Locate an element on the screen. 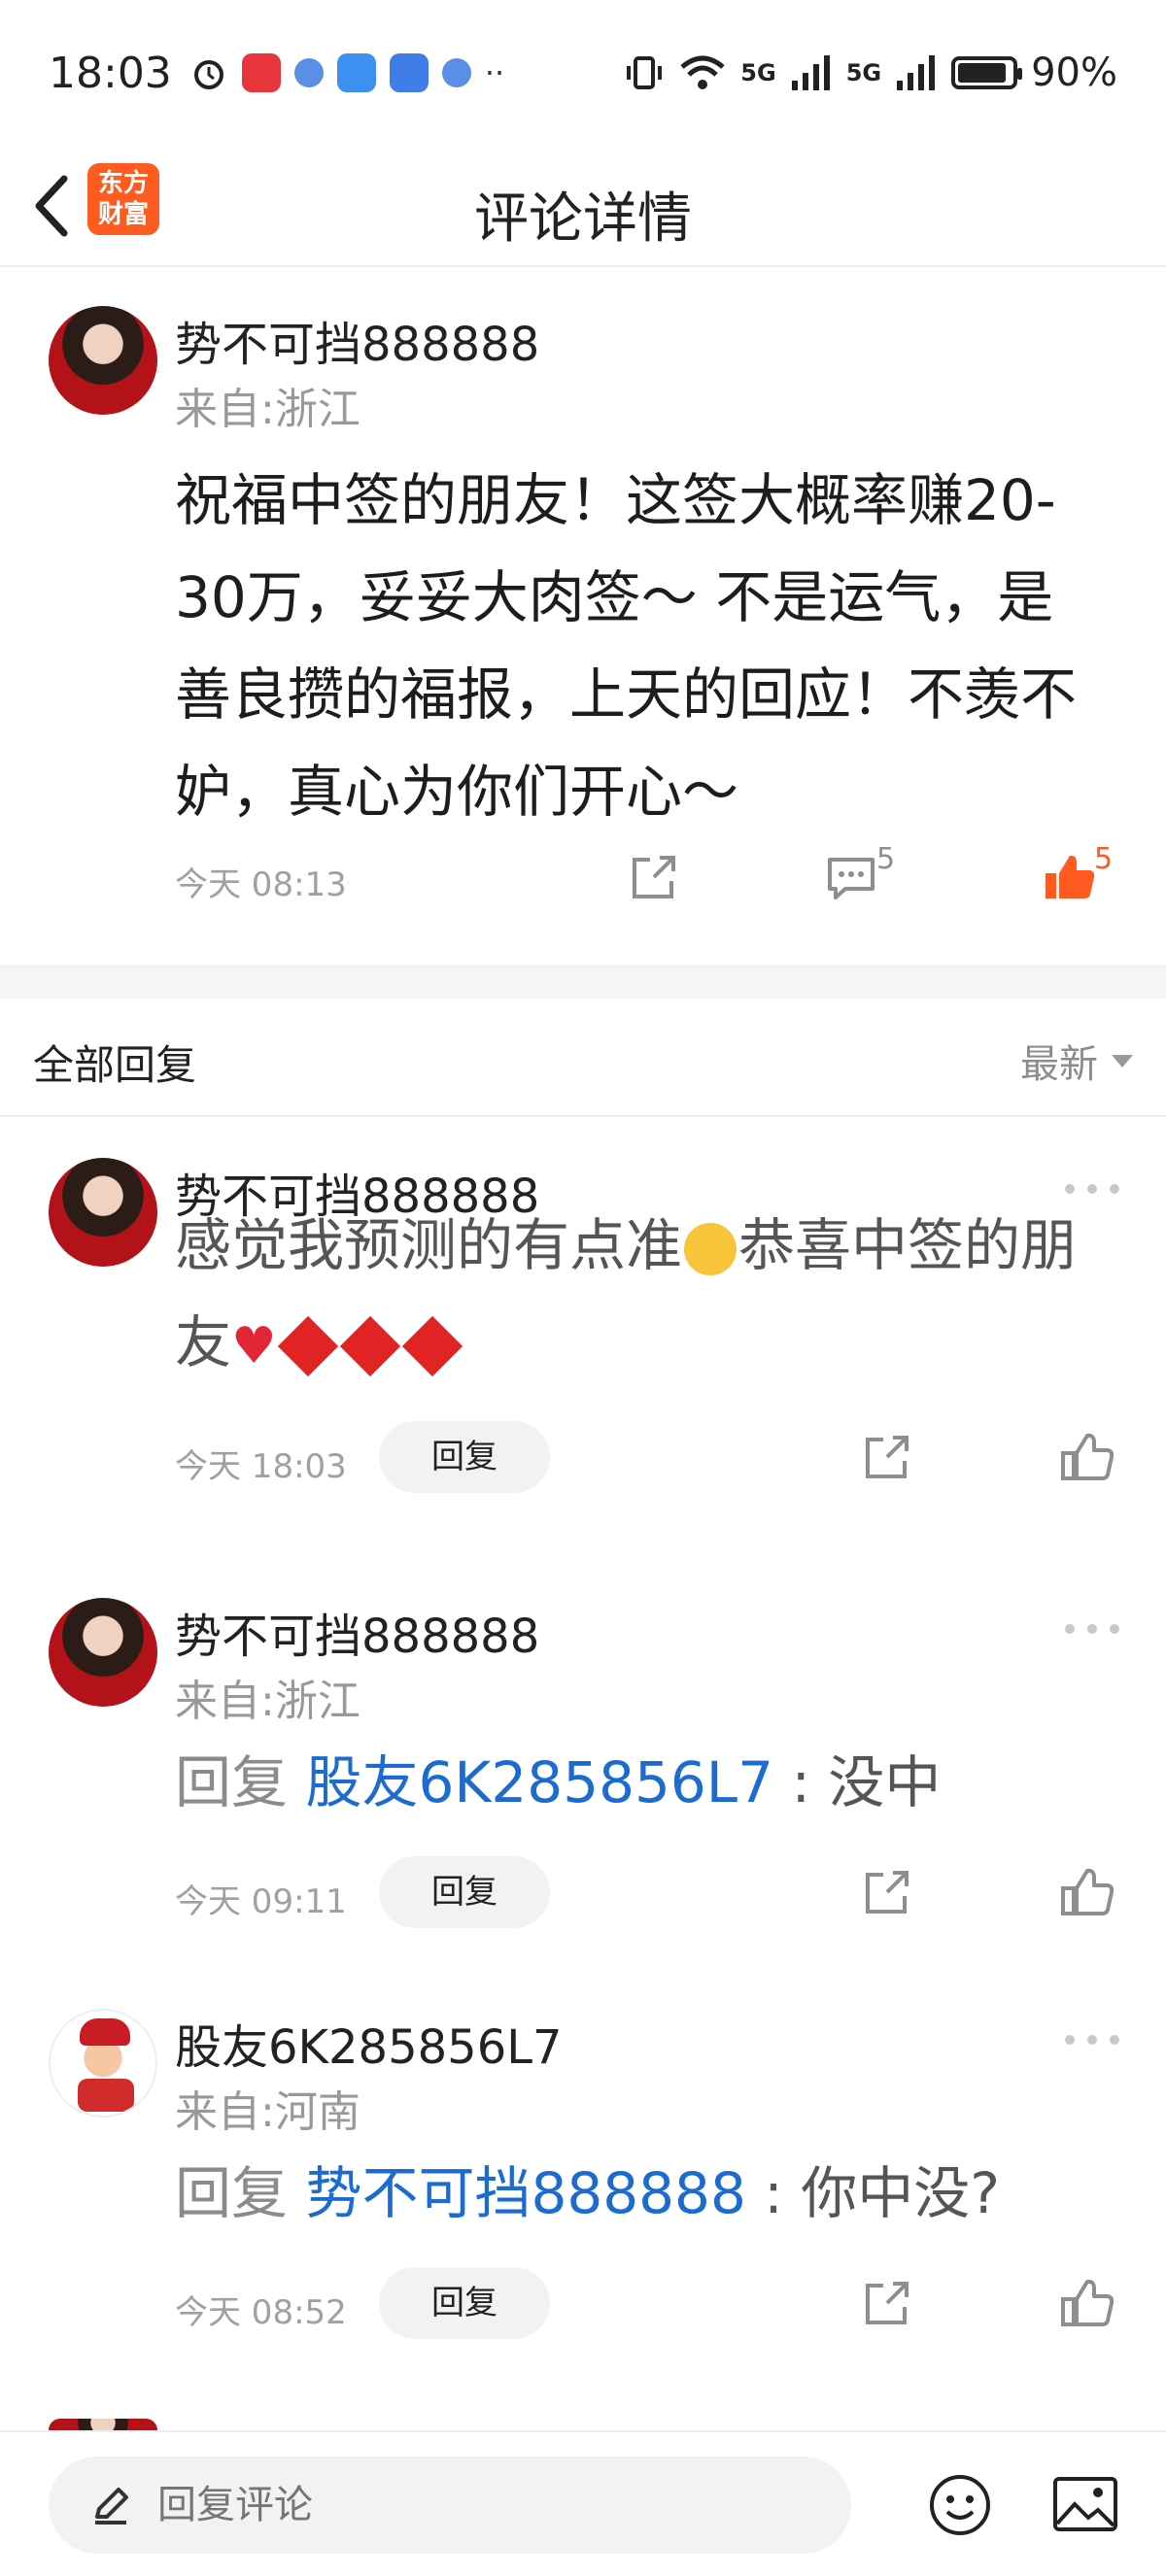 Image resolution: width=1166 pixels, height=2576 pixels. reply-text: 回复 股友6K285856L7 : 没中 is located at coordinates (558, 1782).